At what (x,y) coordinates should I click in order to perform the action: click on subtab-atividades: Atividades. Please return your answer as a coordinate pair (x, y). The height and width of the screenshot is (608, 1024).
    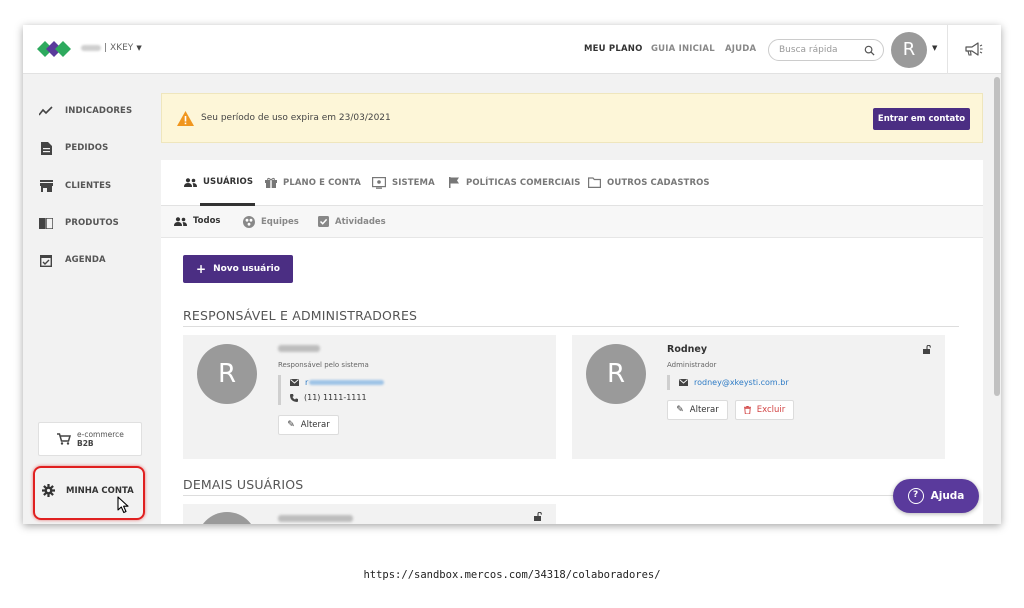
    Looking at the image, I should click on (352, 221).